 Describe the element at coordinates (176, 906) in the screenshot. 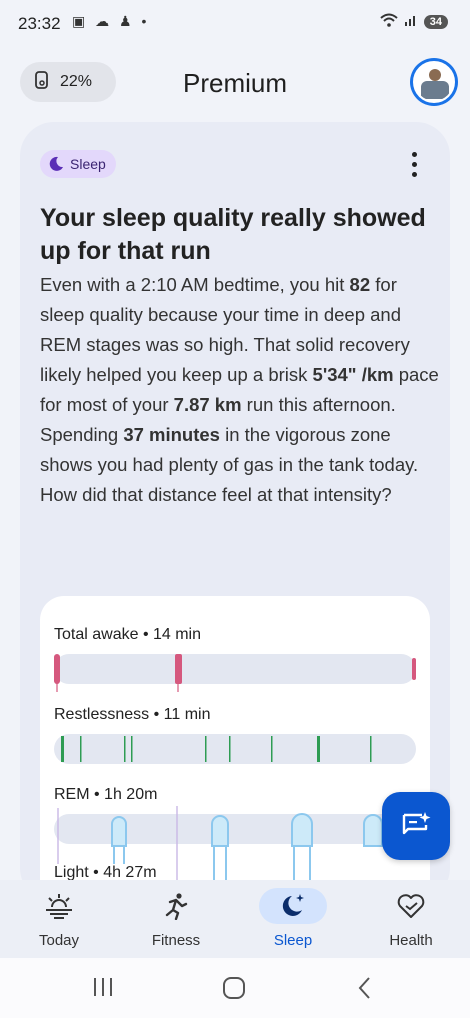

I see `runner-icon` at that location.